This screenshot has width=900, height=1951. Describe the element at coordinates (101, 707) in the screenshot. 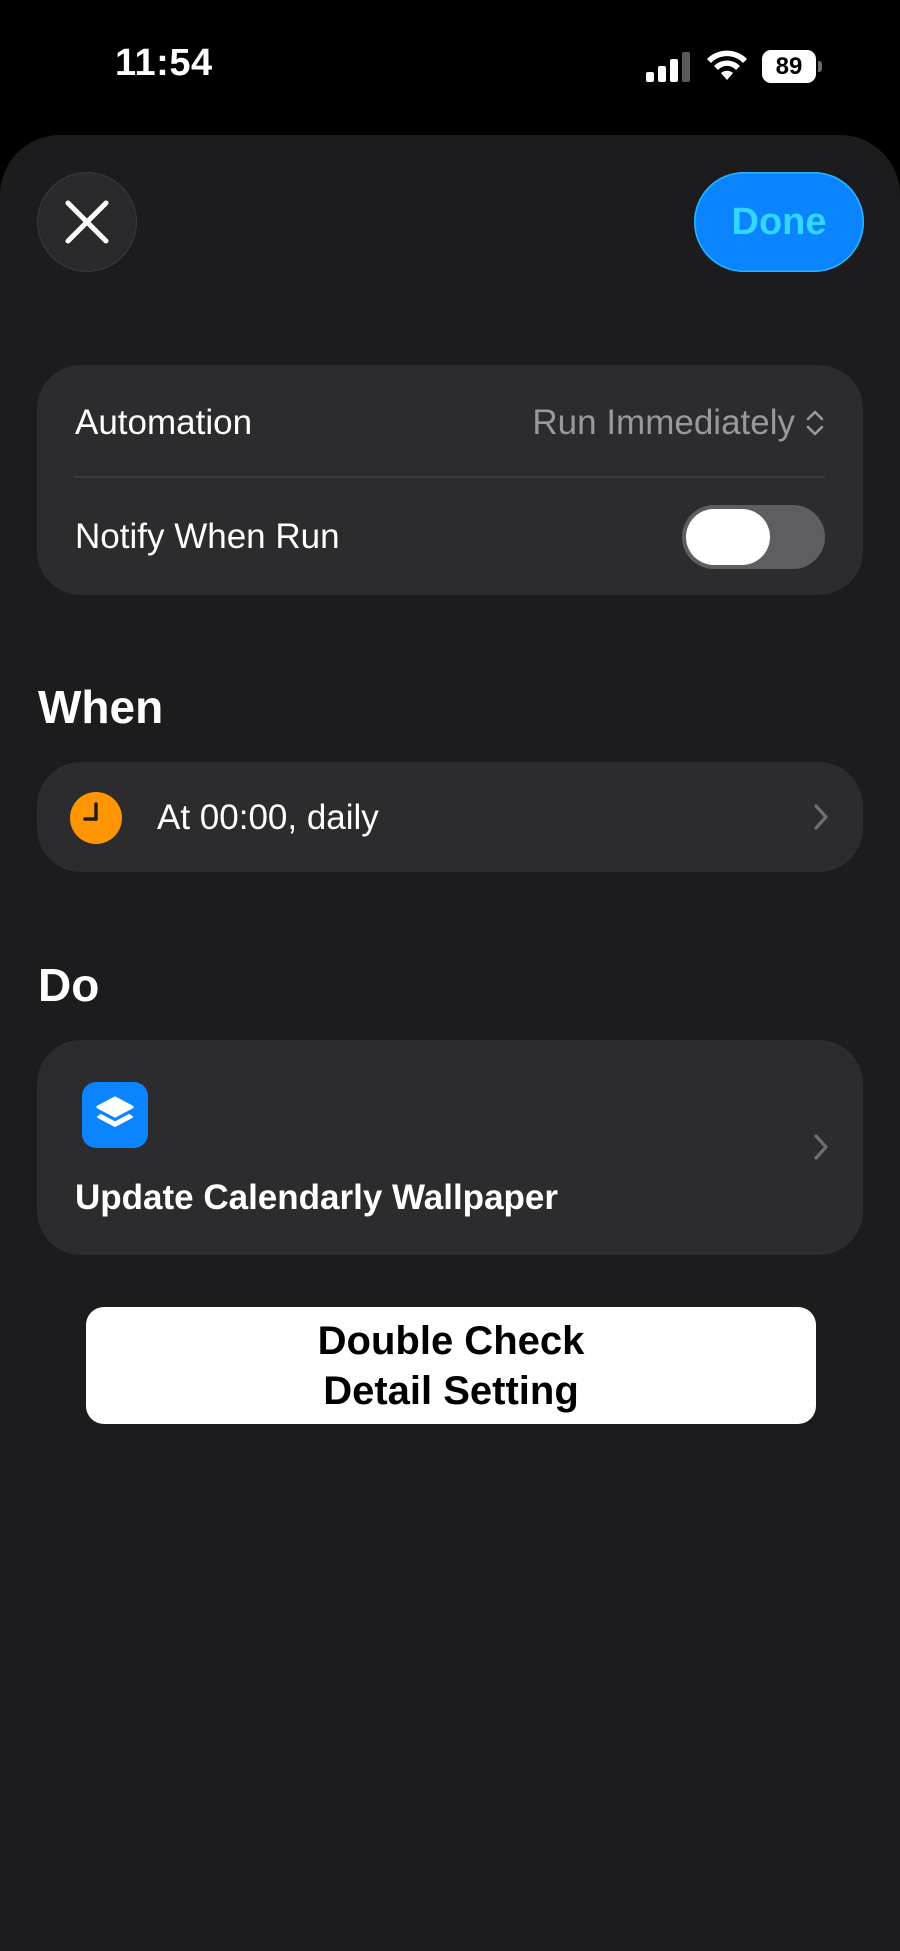

I see `when-section-title: When` at that location.